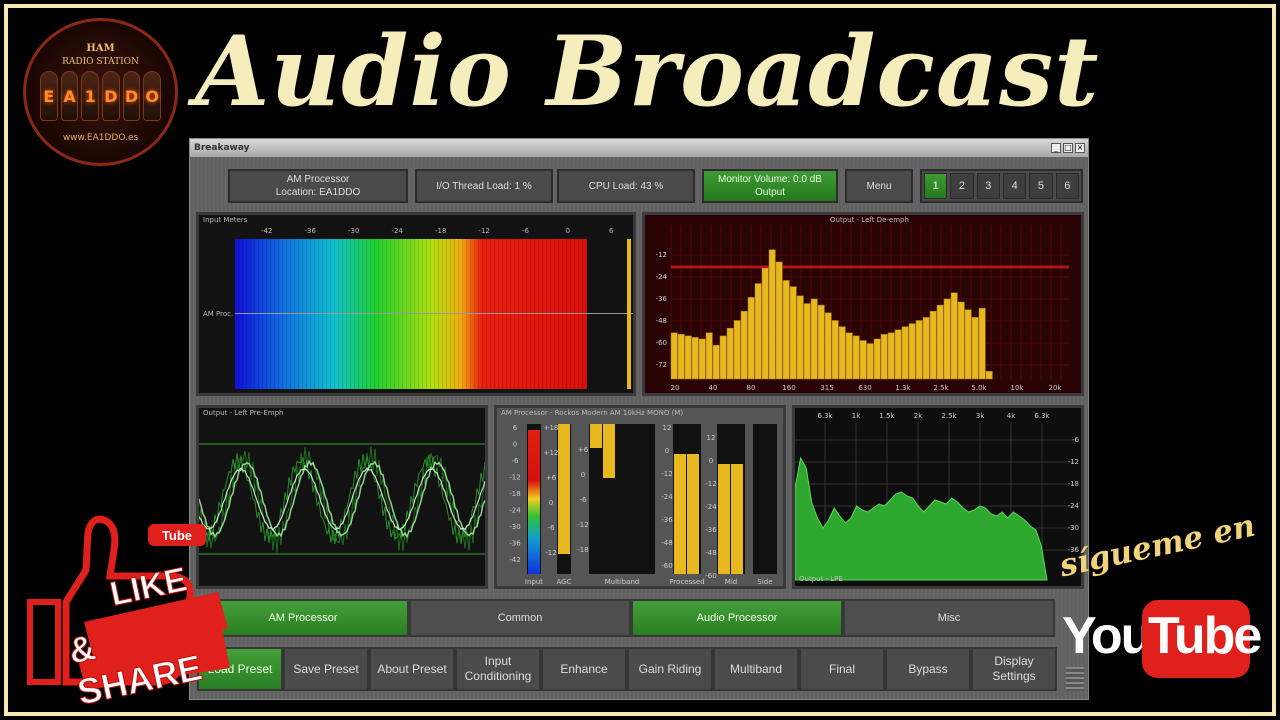  What do you see at coordinates (1073, 528) in the screenshot?
I see `lpe-y-tick: -30` at bounding box center [1073, 528].